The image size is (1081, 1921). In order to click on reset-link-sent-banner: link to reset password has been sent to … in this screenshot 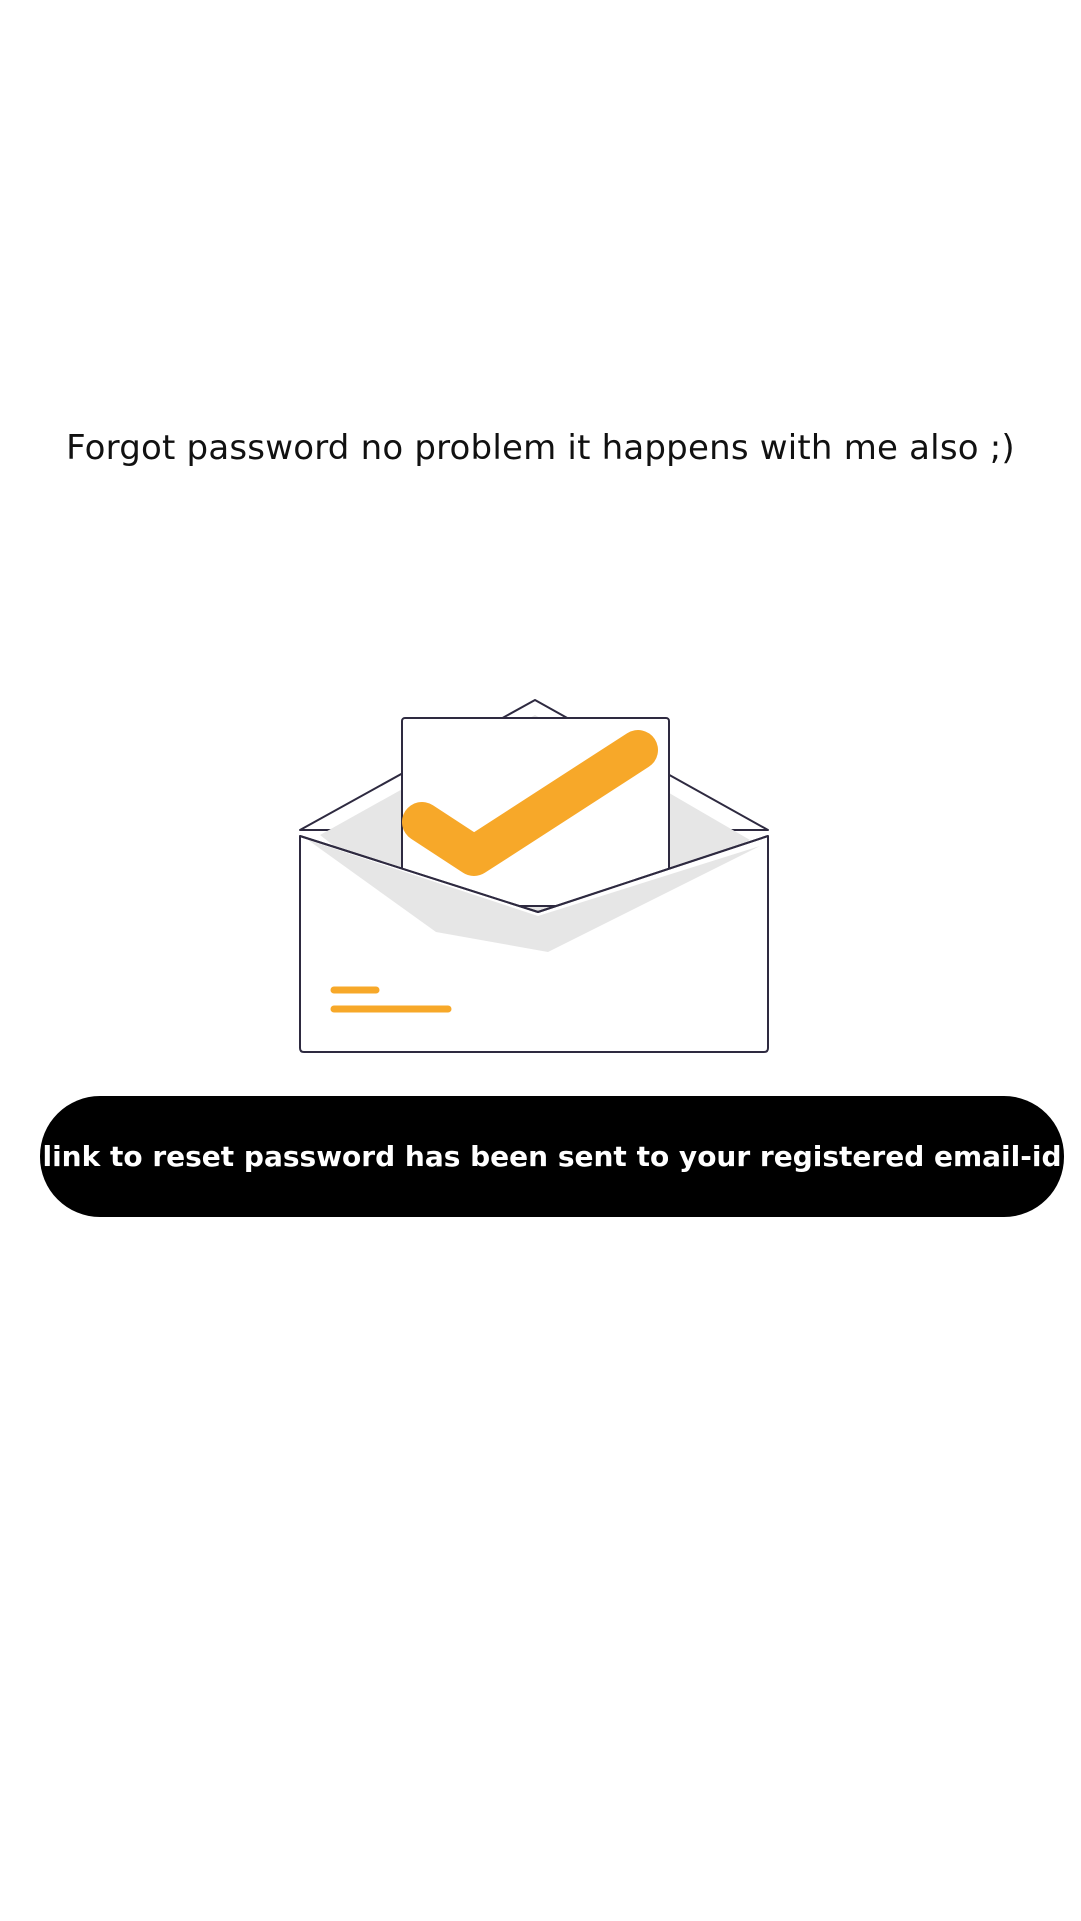, I will do `click(552, 1156)`.